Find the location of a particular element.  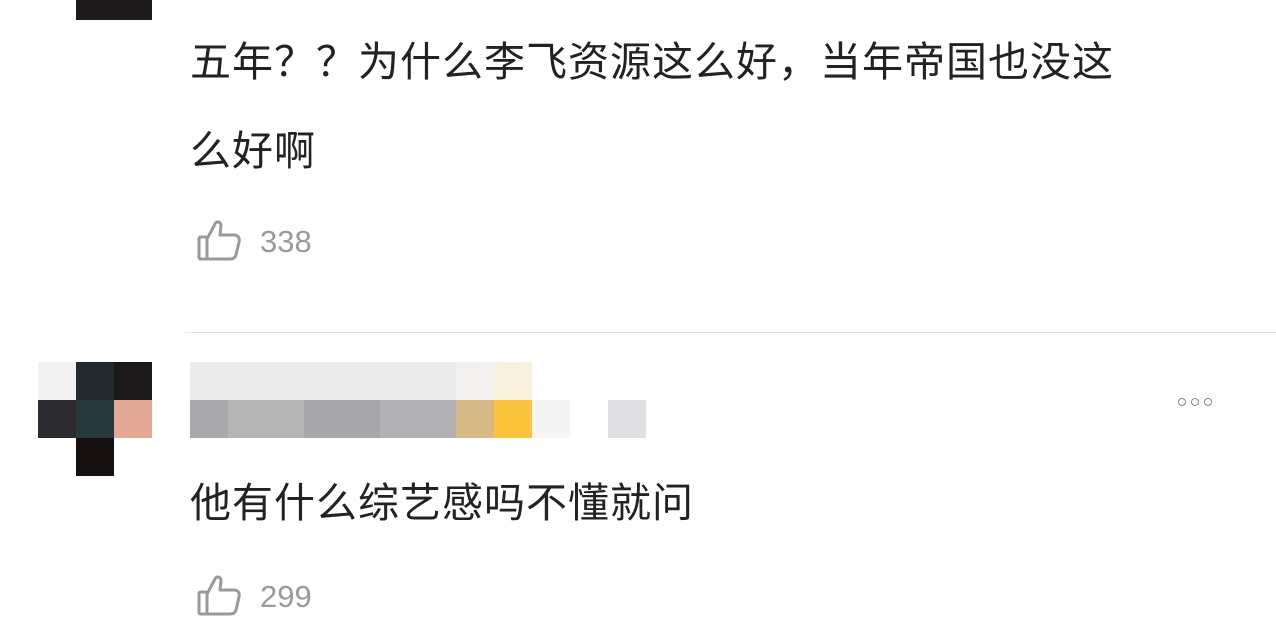

comment-1-like-count: 338 is located at coordinates (286, 241).